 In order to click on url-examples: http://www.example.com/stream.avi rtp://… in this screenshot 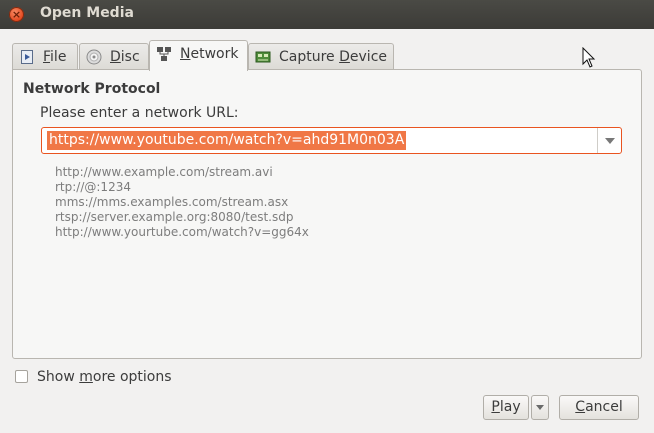, I will do `click(182, 202)`.